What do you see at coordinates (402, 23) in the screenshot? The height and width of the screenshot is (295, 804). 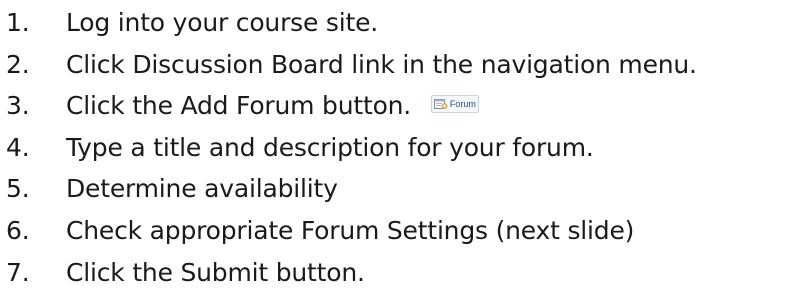 I see `step-1: 1. Log into your course site.` at bounding box center [402, 23].